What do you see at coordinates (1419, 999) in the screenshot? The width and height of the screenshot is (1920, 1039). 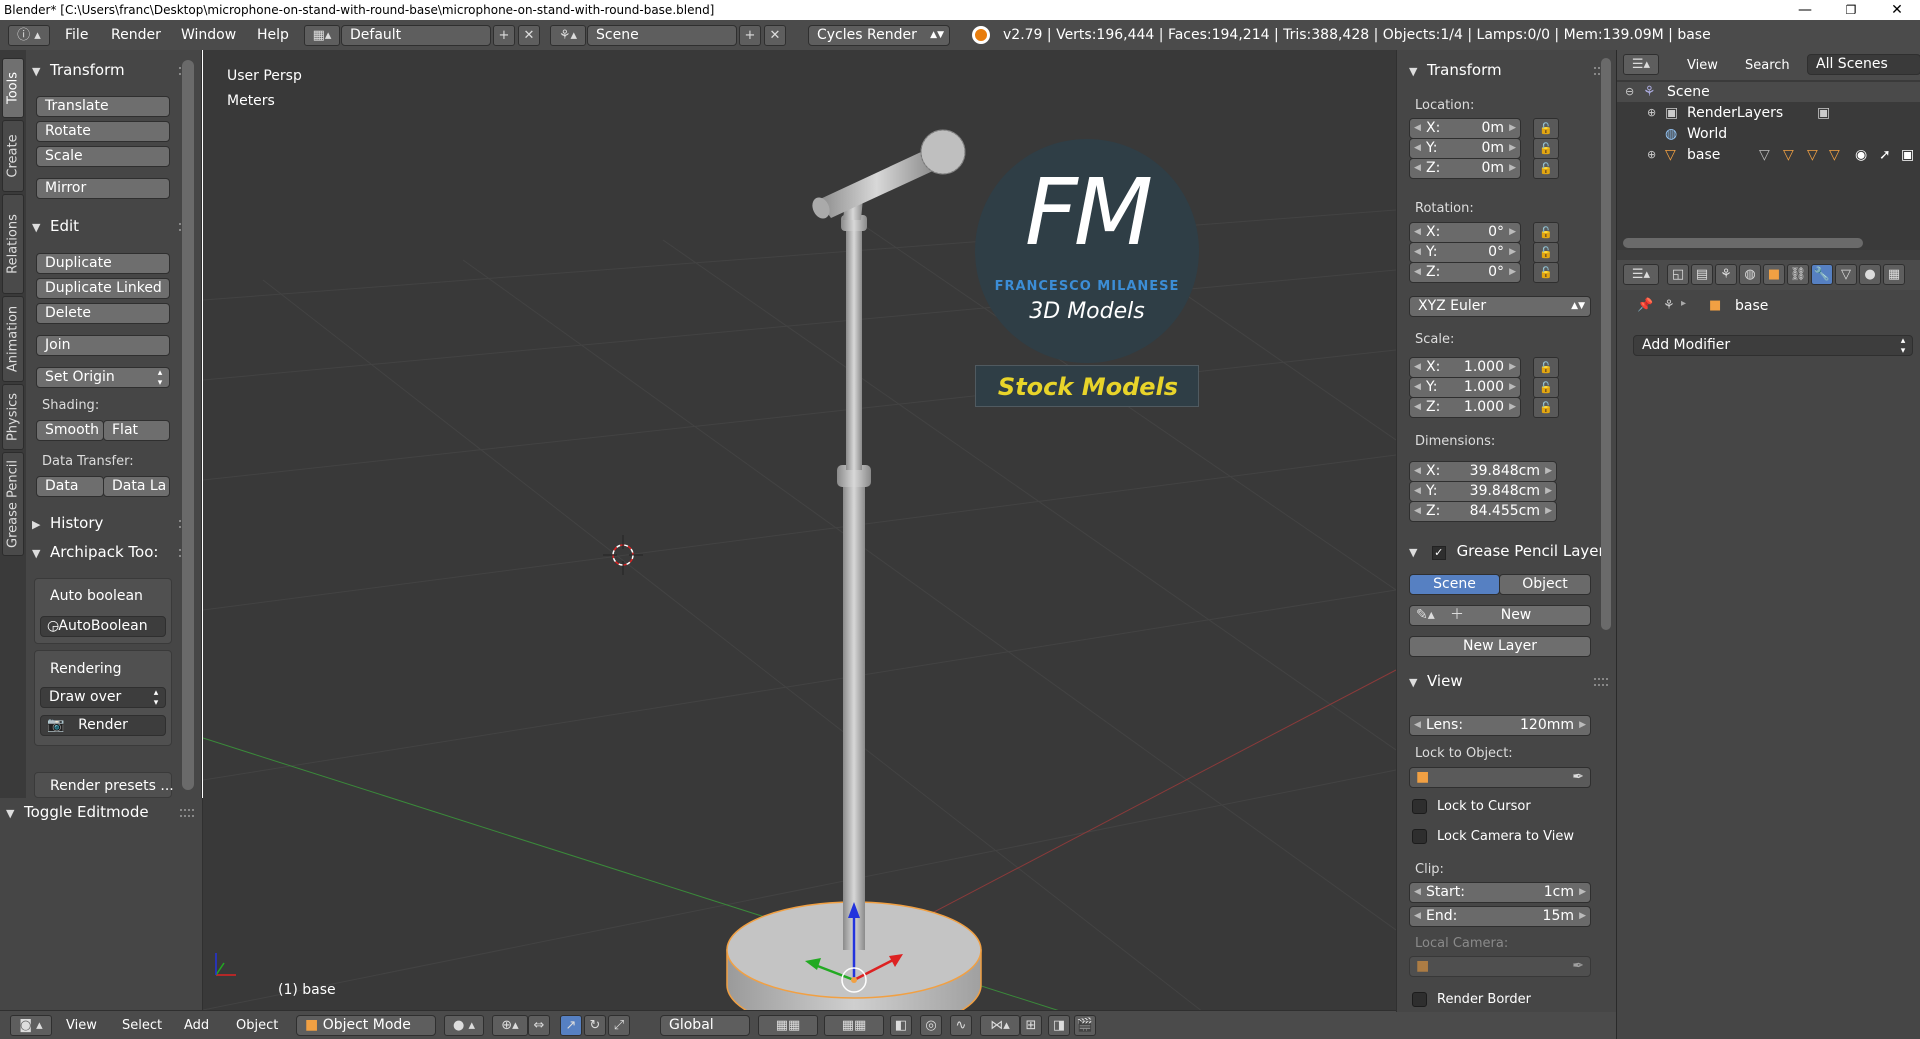 I see `render-border-checkbox` at bounding box center [1419, 999].